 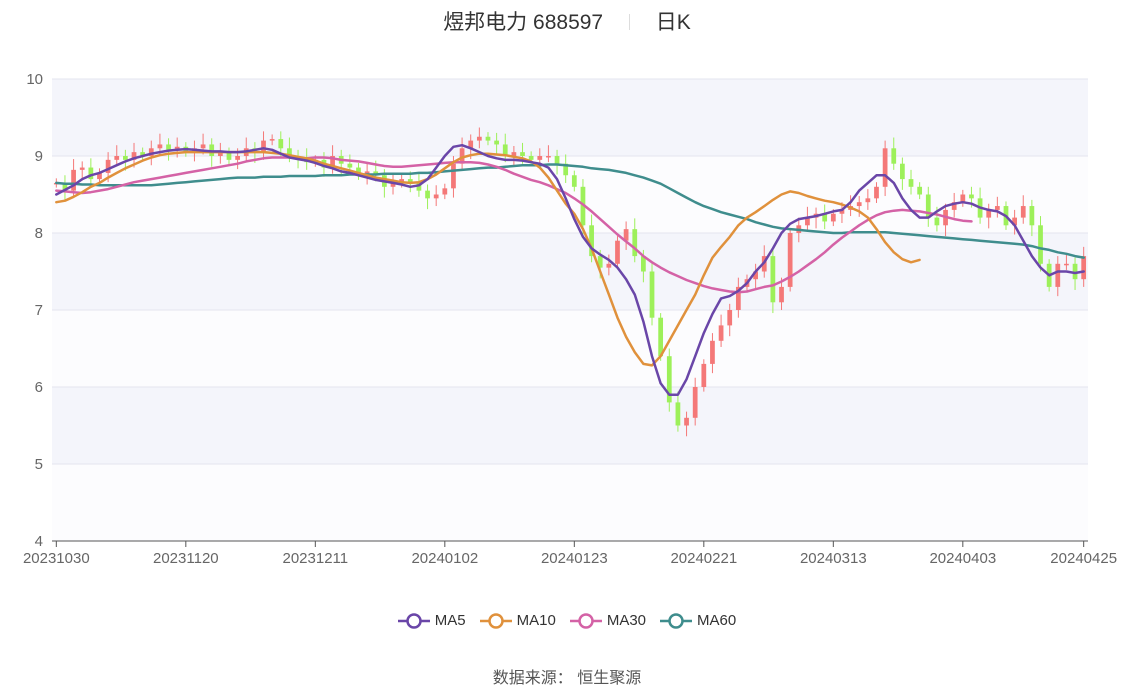 I want to click on x-tick-label: 20240403, so click(x=962, y=558).